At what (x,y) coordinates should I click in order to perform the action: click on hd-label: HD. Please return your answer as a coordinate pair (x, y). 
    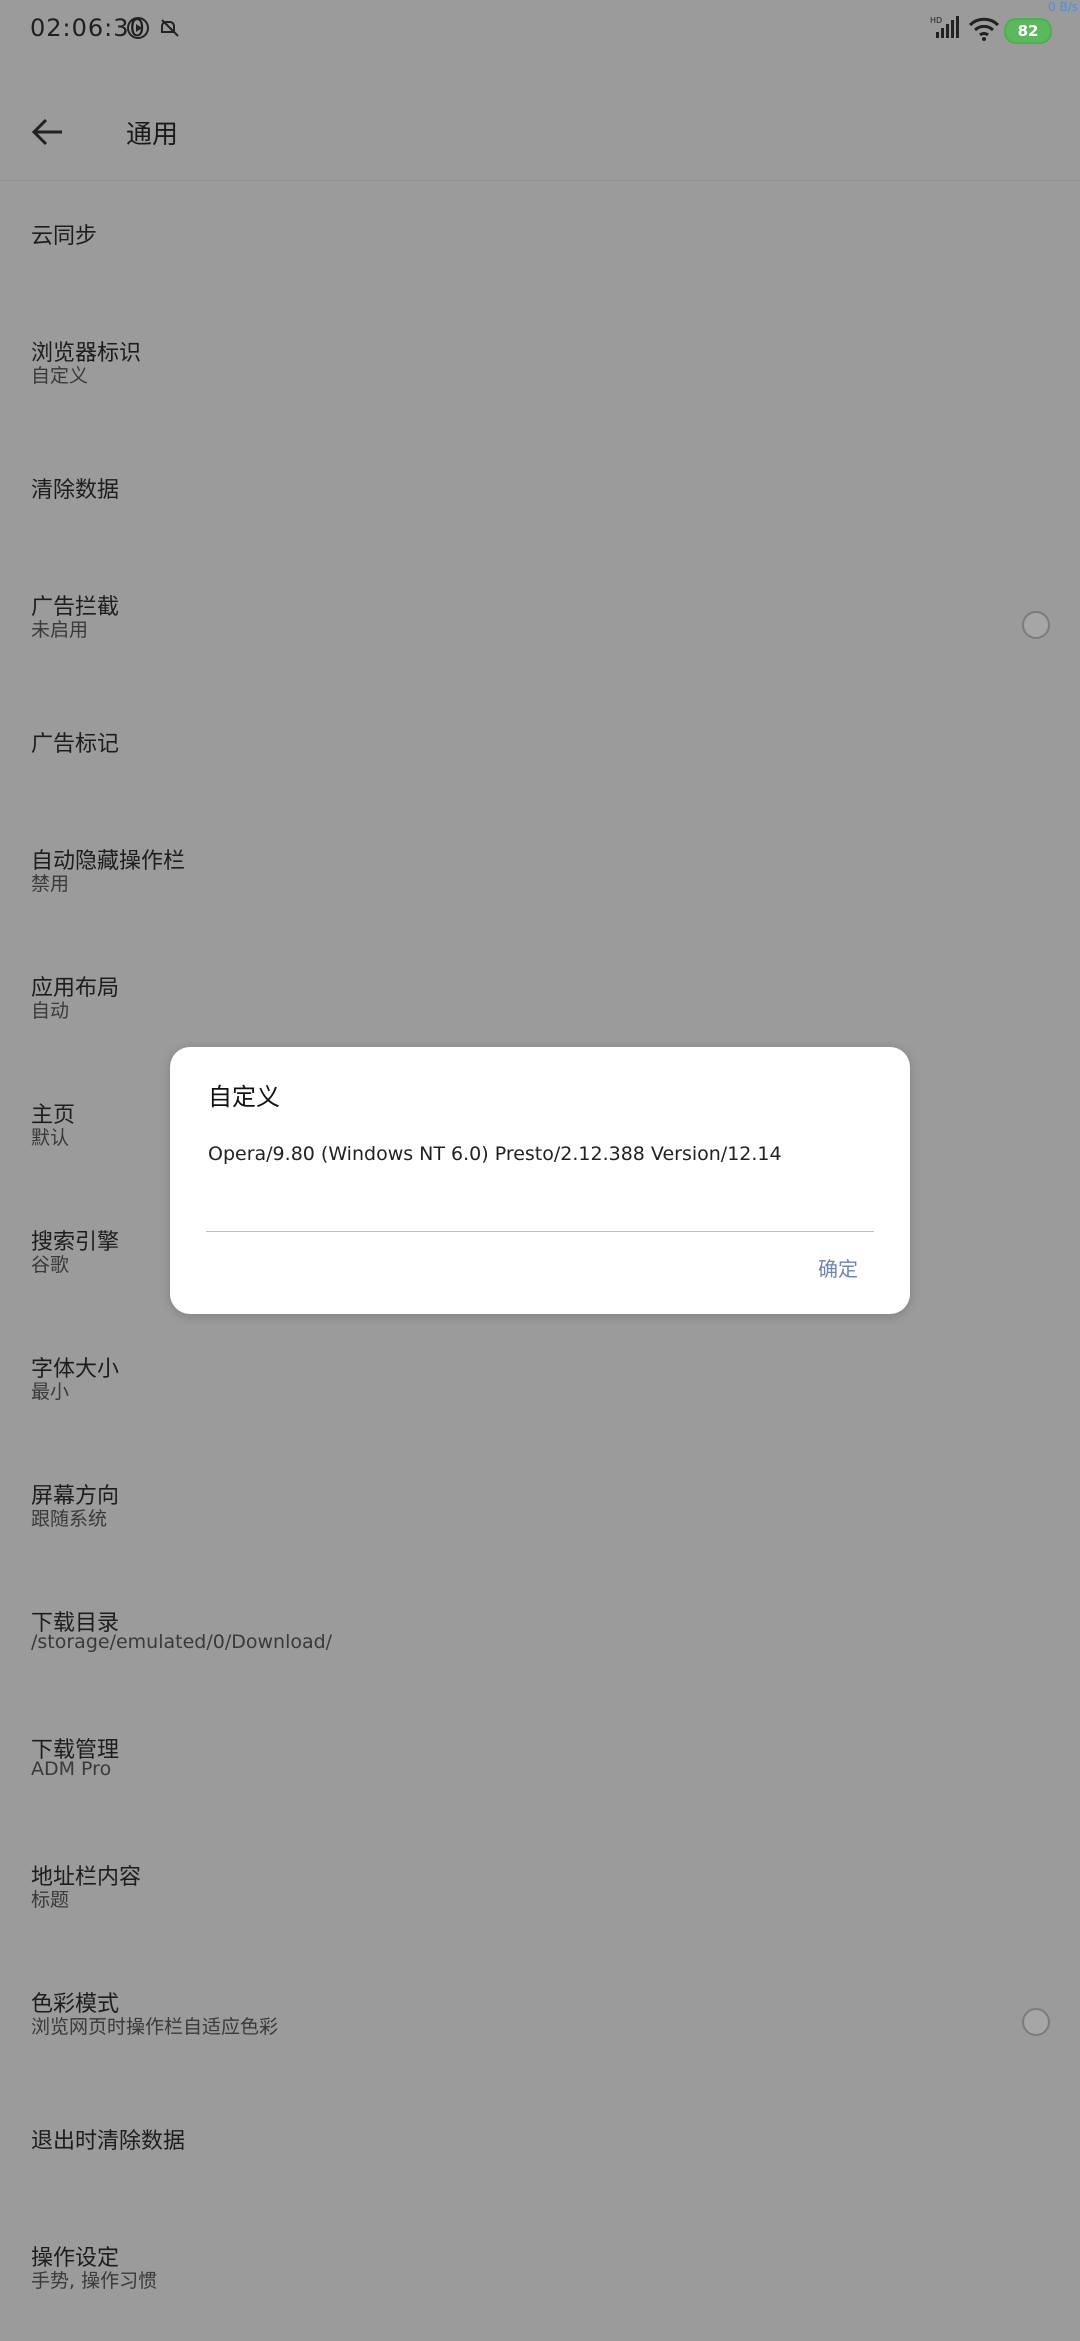
    Looking at the image, I should click on (936, 20).